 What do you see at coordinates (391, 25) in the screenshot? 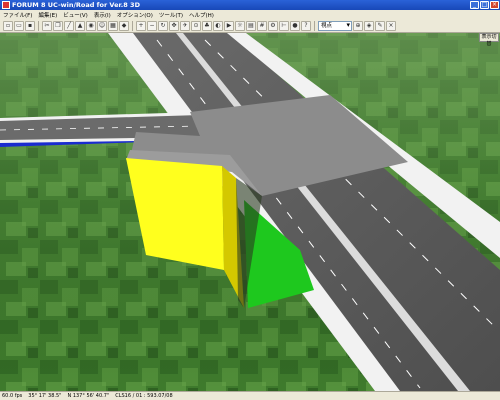
I see `viewpoint-delete-icon: ×` at bounding box center [391, 25].